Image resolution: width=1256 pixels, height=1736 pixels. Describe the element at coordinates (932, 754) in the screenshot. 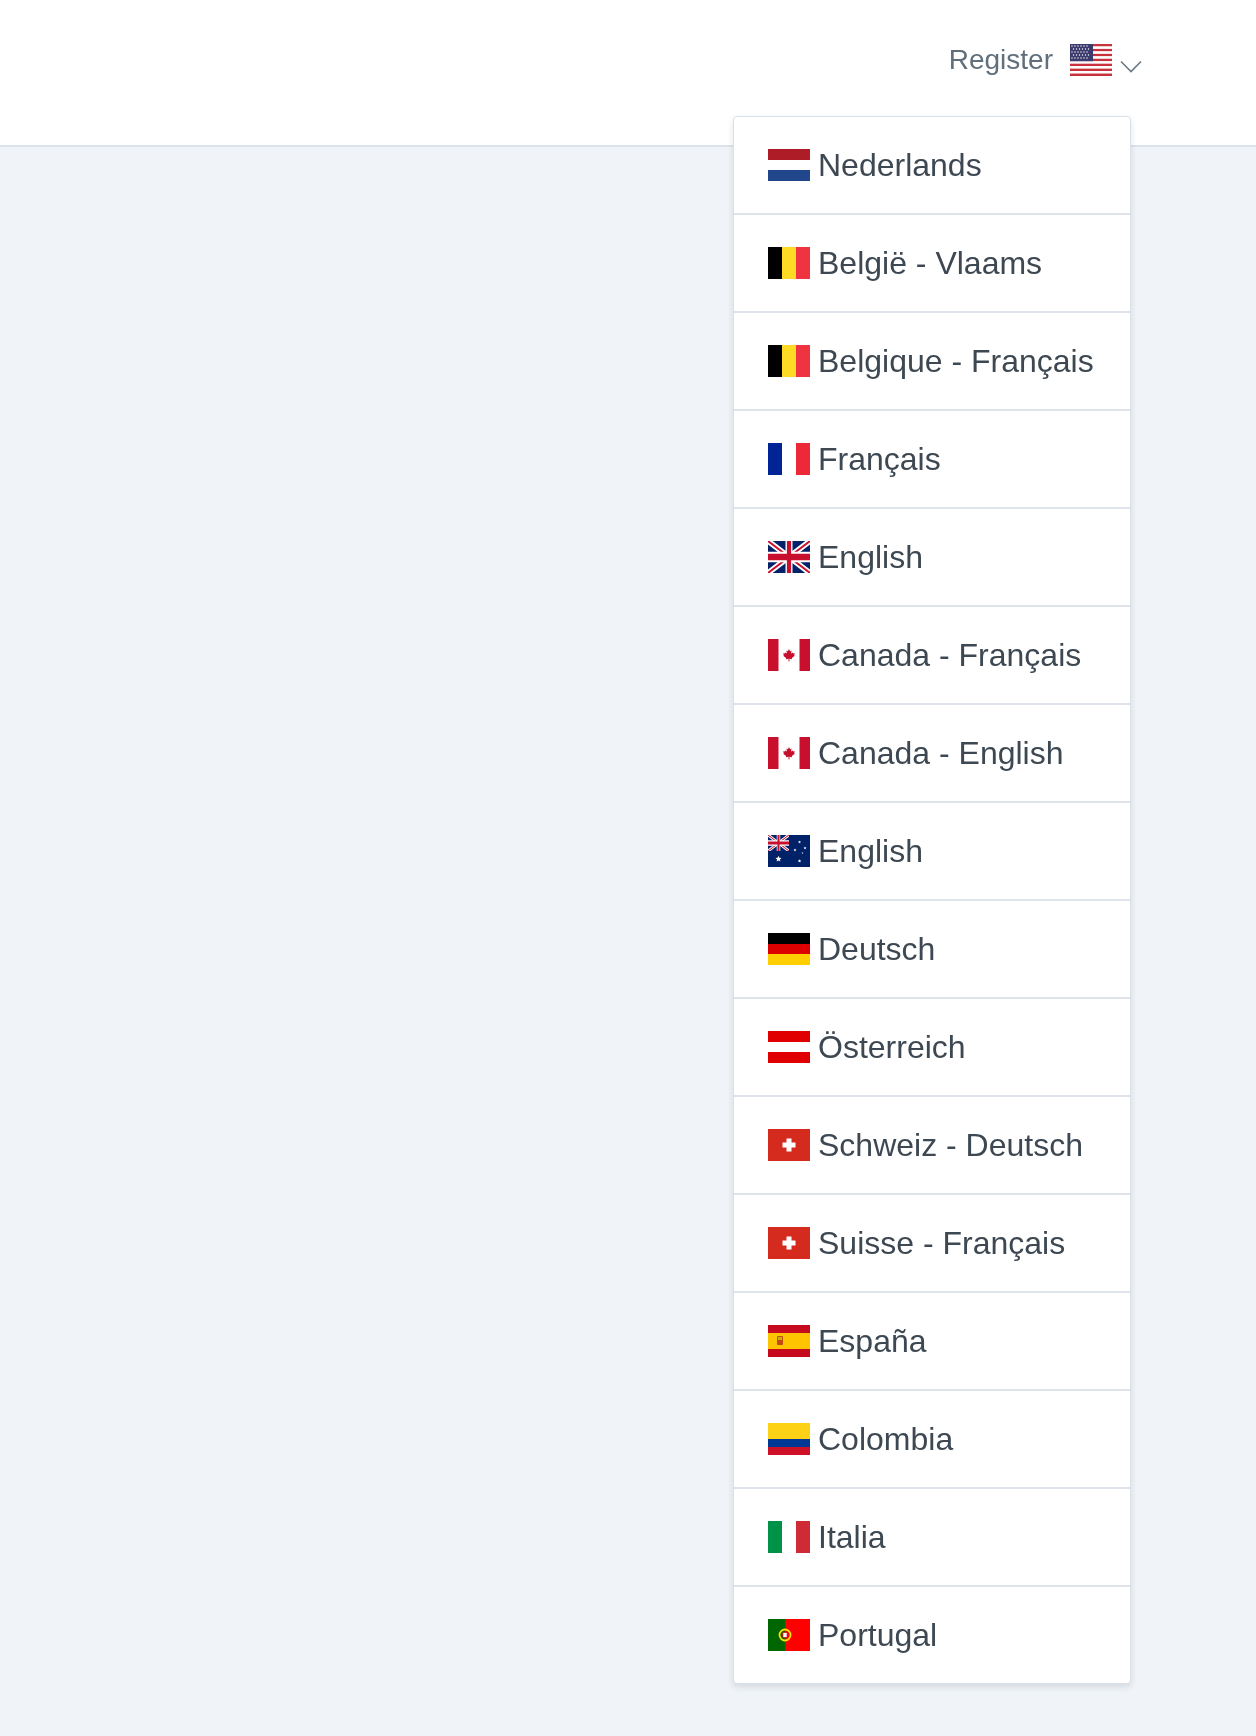

I see `language-menu-item: Canada - English` at that location.